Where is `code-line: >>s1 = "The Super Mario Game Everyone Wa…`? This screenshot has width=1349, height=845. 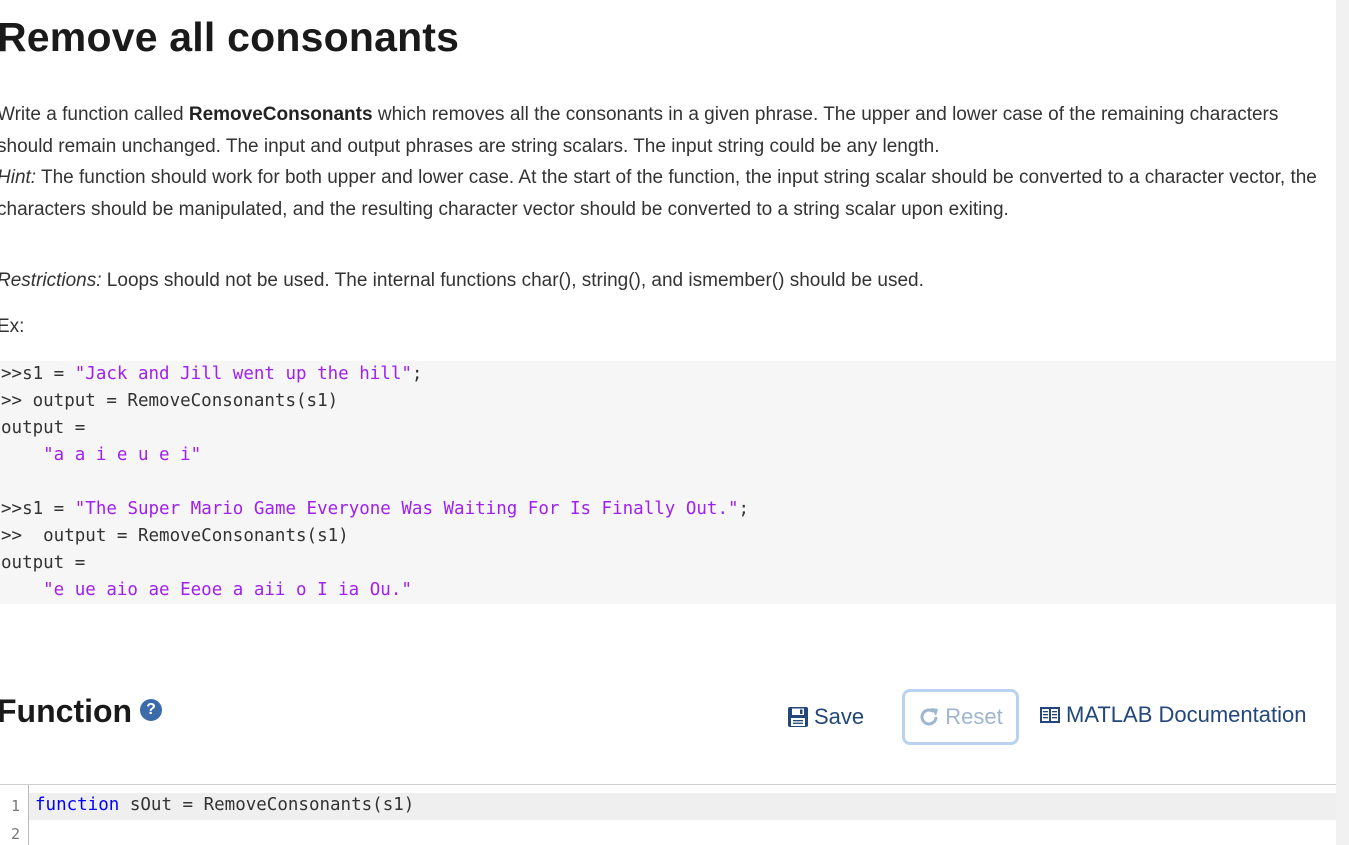
code-line: >>s1 = "The Super Mario Game Everyone Wa… is located at coordinates (375, 509).